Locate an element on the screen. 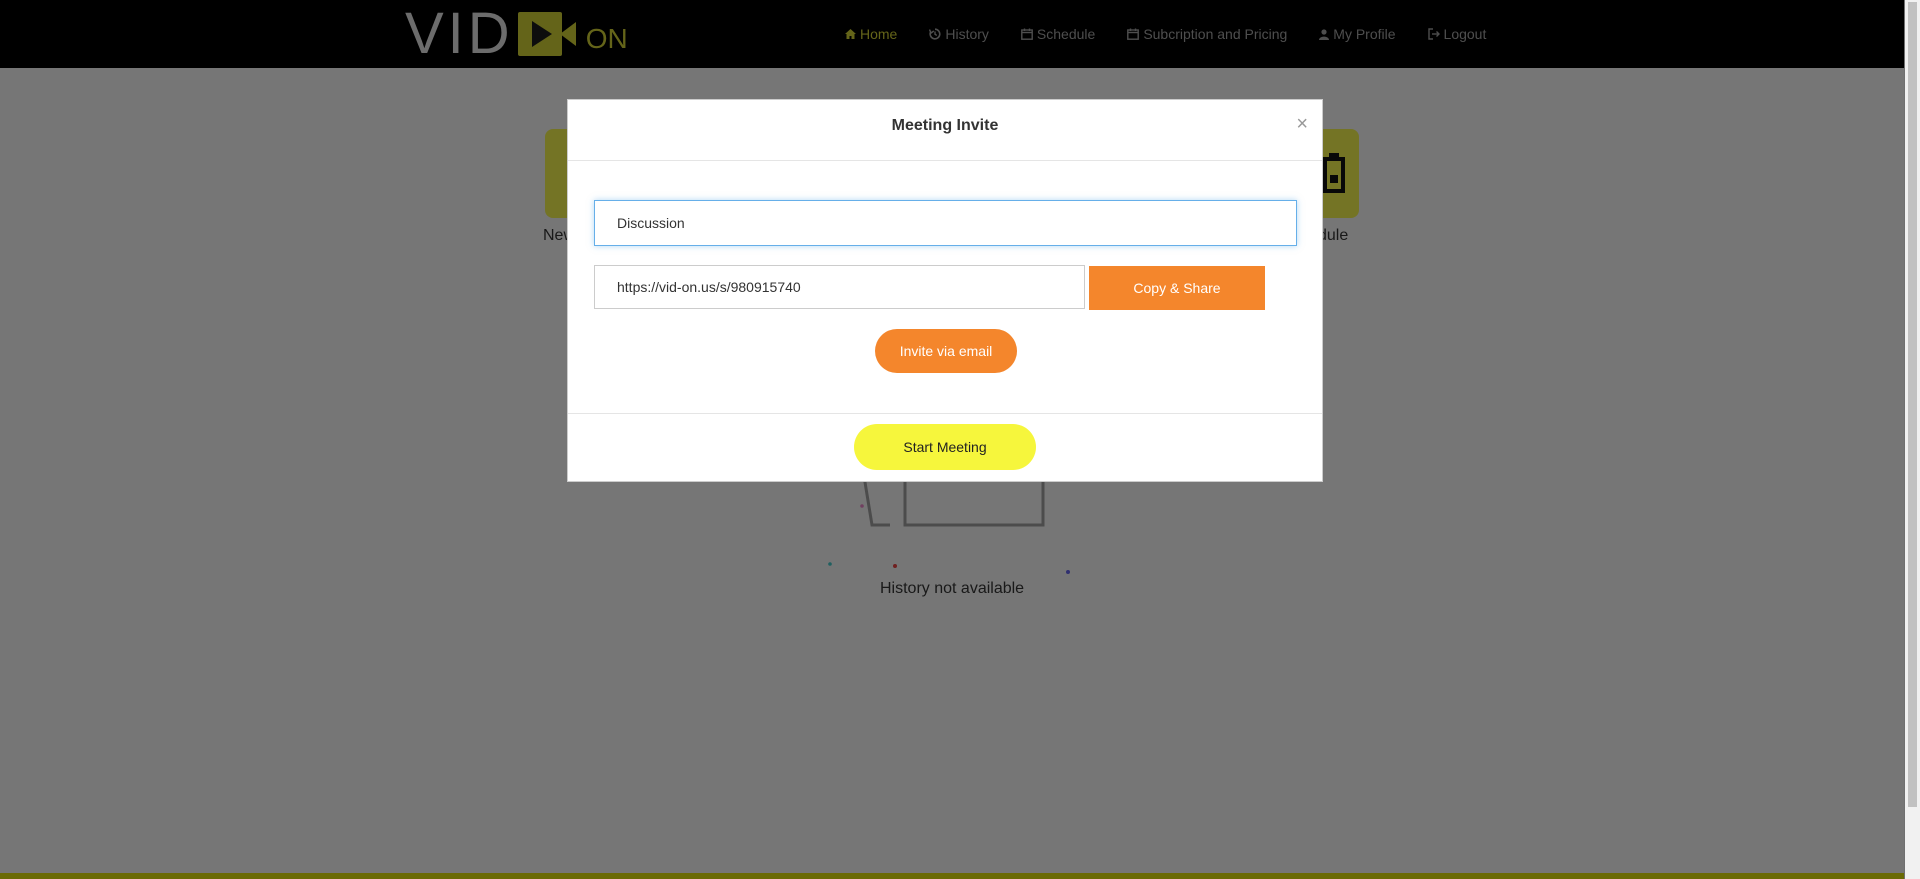 This screenshot has height=879, width=1920. modal-title: Meeting Invite is located at coordinates (945, 125).